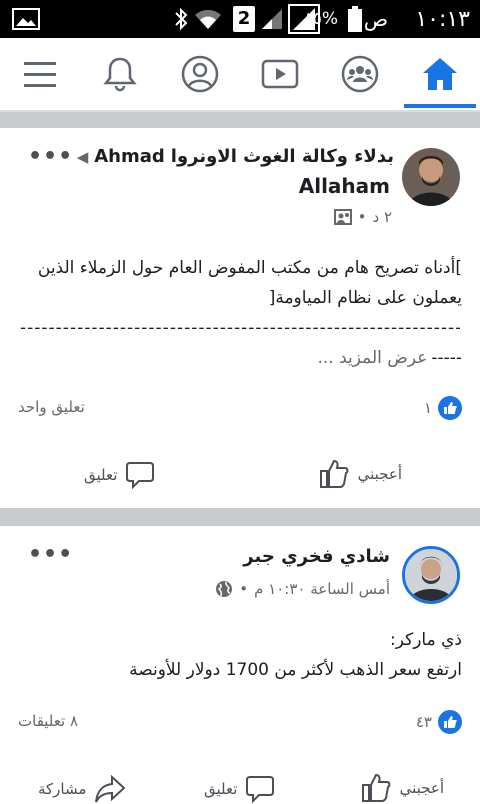  What do you see at coordinates (355, 19) in the screenshot?
I see `battery-icon` at bounding box center [355, 19].